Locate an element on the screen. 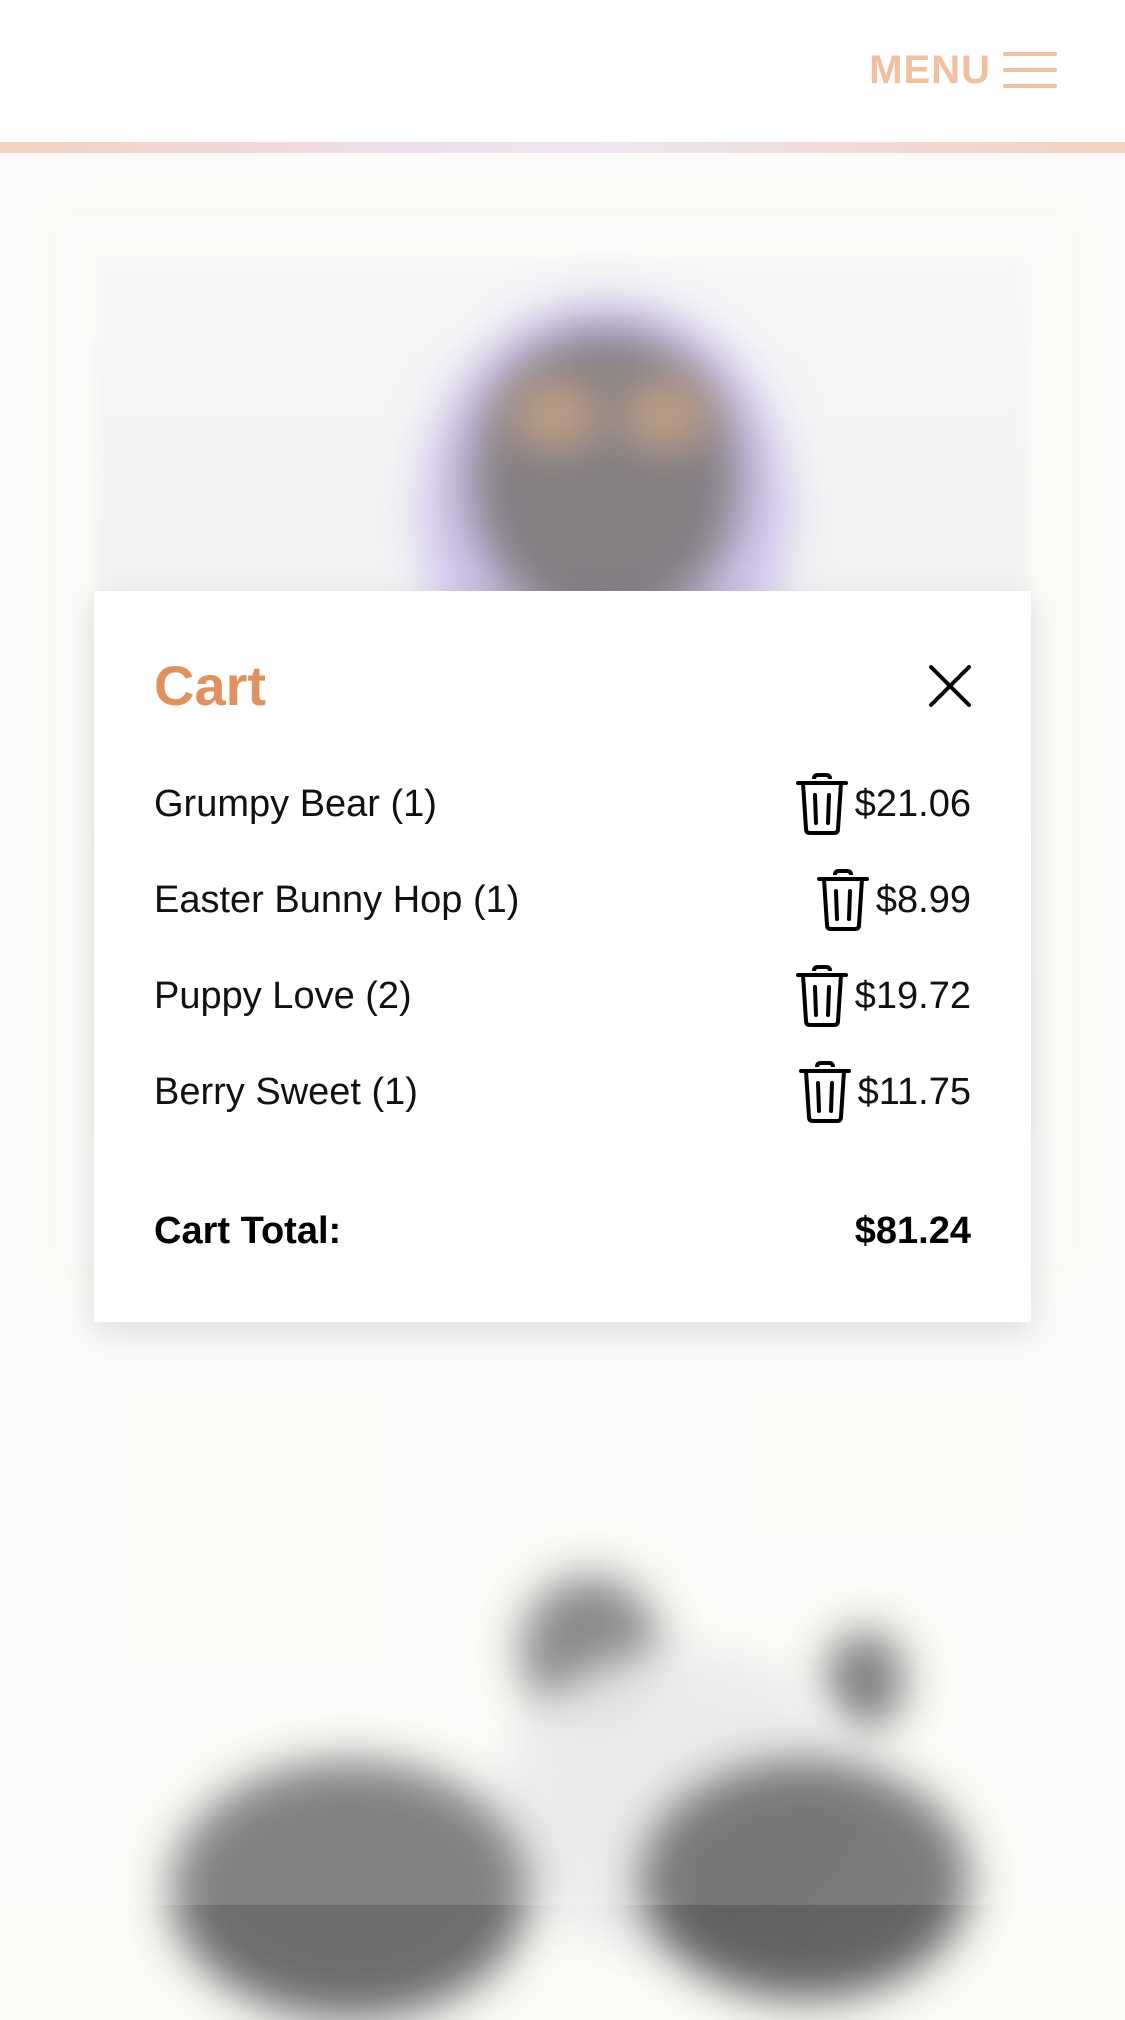 The image size is (1125, 2020). cart-item-price: $11.75 is located at coordinates (914, 1091).